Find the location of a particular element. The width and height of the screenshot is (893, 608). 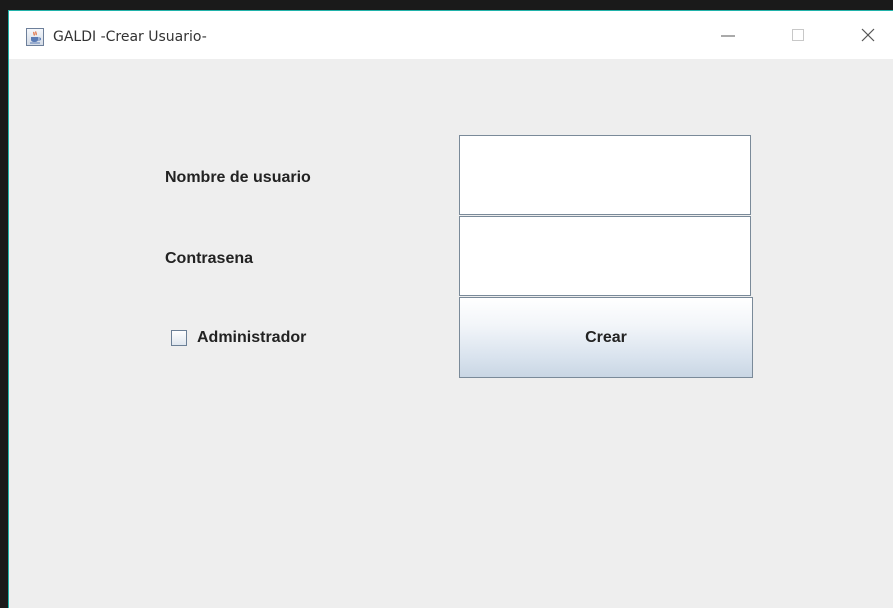

window-title: GALDI -Crear Usuario- is located at coordinates (130, 37).